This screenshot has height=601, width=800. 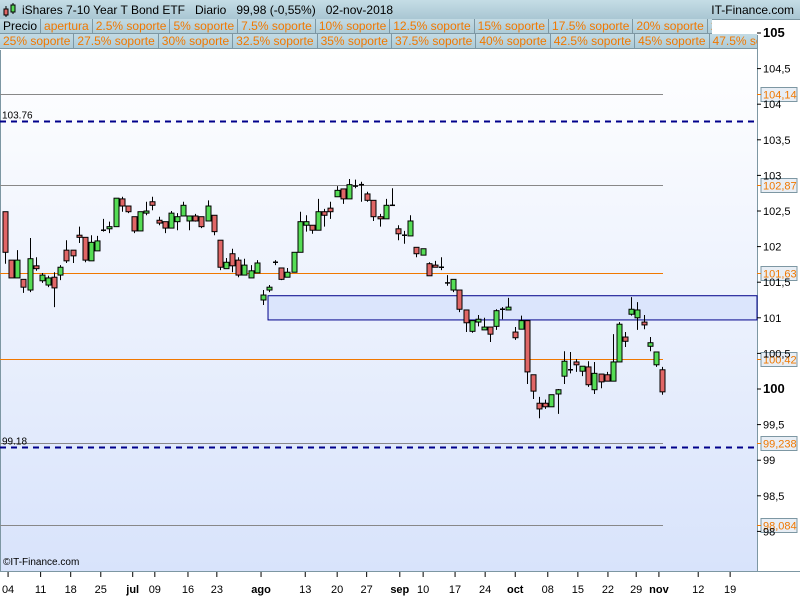 I want to click on x-tick-label: 29, so click(x=636, y=590).